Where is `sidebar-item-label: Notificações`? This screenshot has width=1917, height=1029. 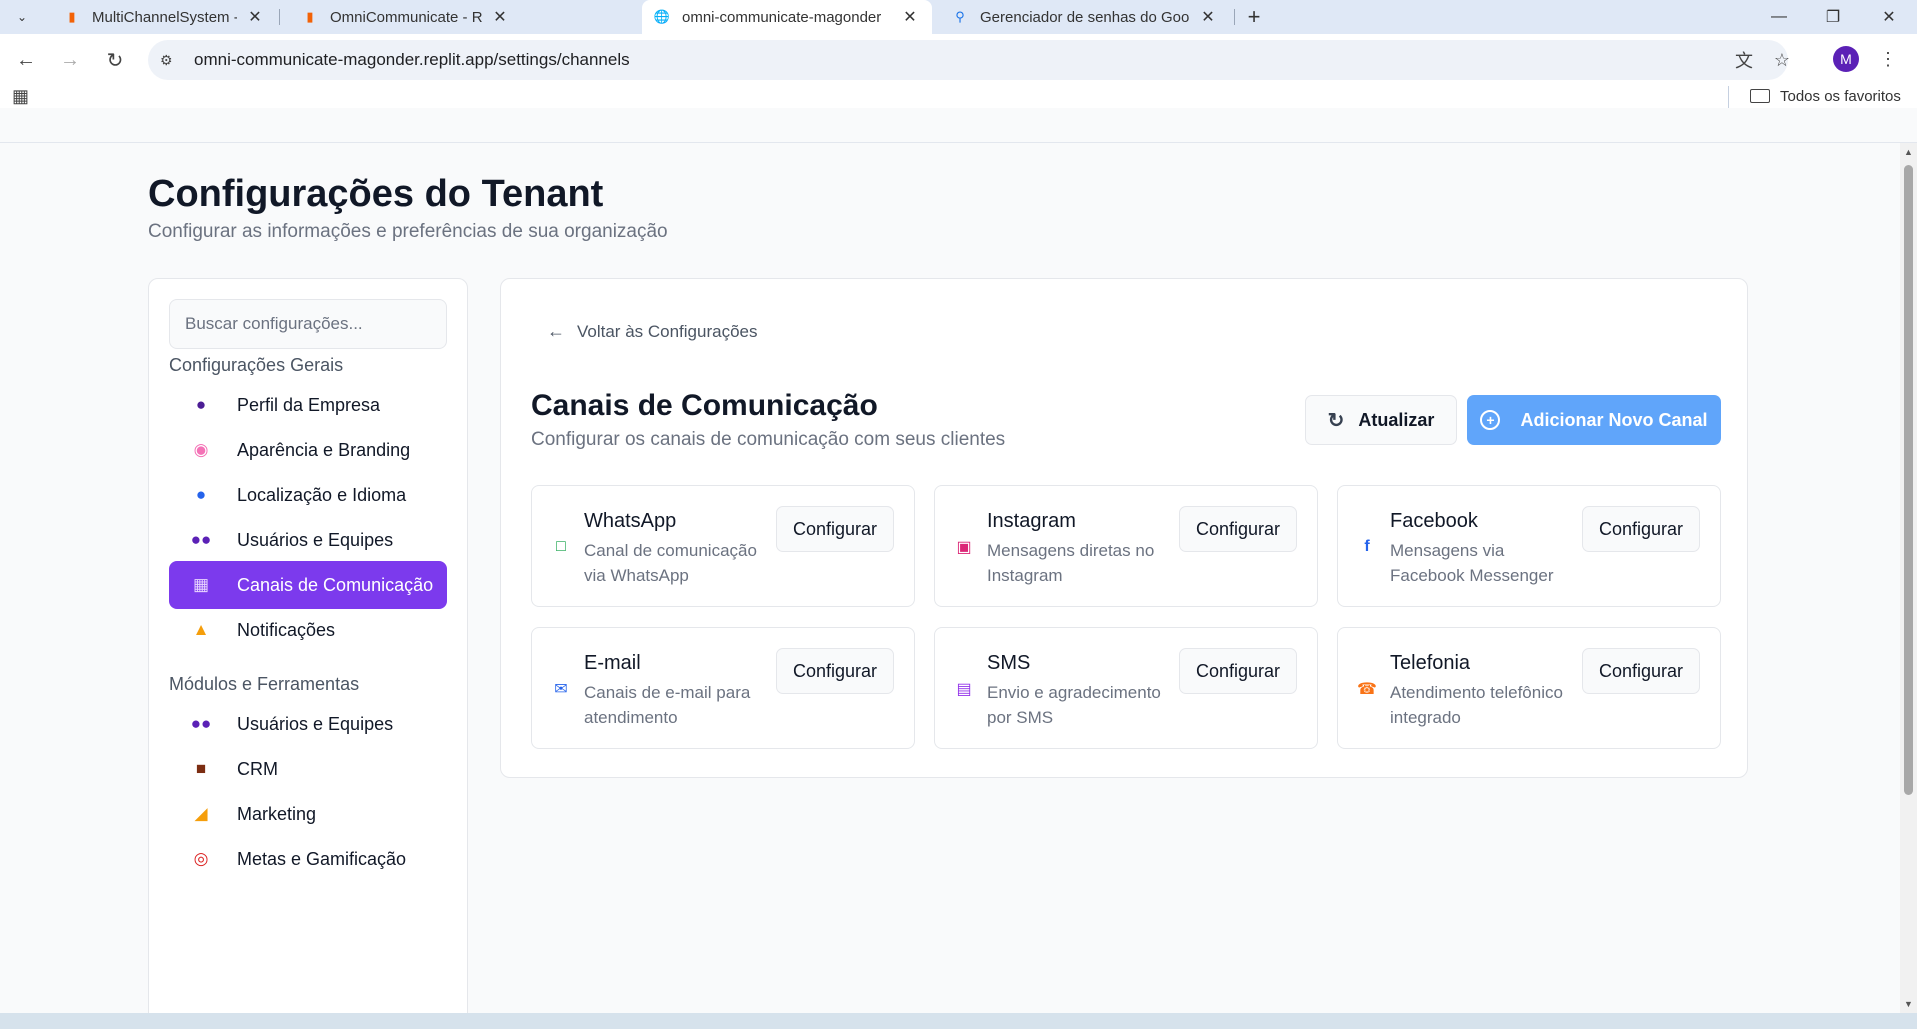
sidebar-item-label: Notificações is located at coordinates (286, 629).